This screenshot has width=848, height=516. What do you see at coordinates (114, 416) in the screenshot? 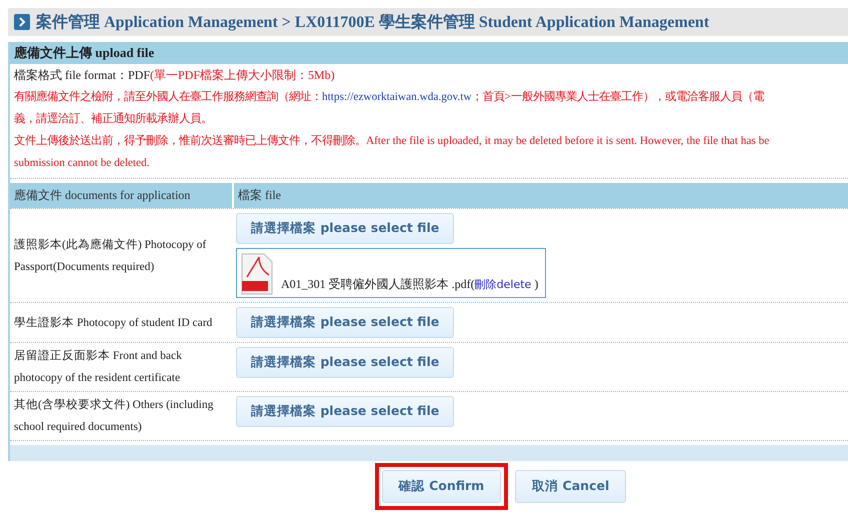
I see `document-label: 其他(含學校要求文件) Others (including school required documents)` at bounding box center [114, 416].